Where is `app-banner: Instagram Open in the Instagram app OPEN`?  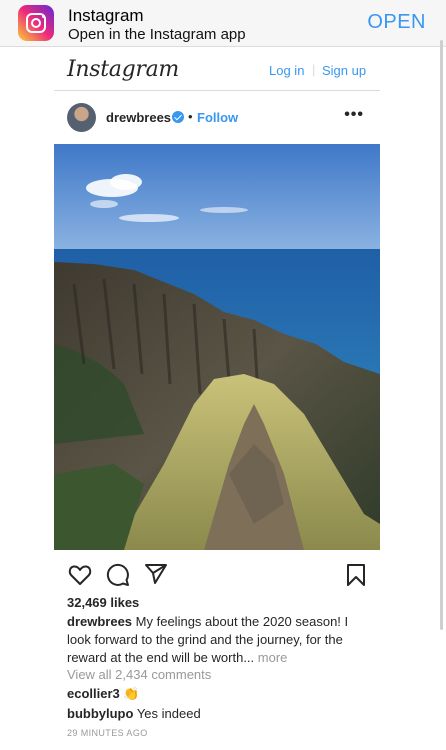 app-banner: Instagram Open in the Instagram app OPEN is located at coordinates (223, 23).